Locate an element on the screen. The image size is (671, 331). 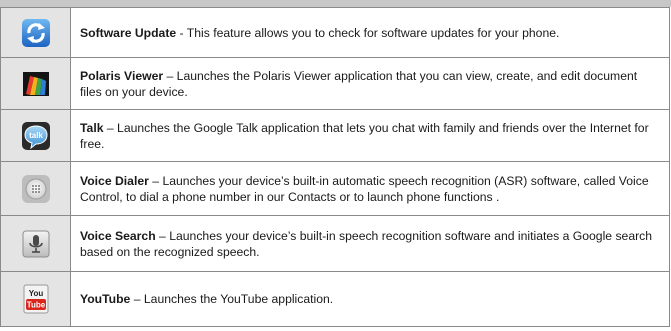
voice-dialer-icon is located at coordinates (36, 189).